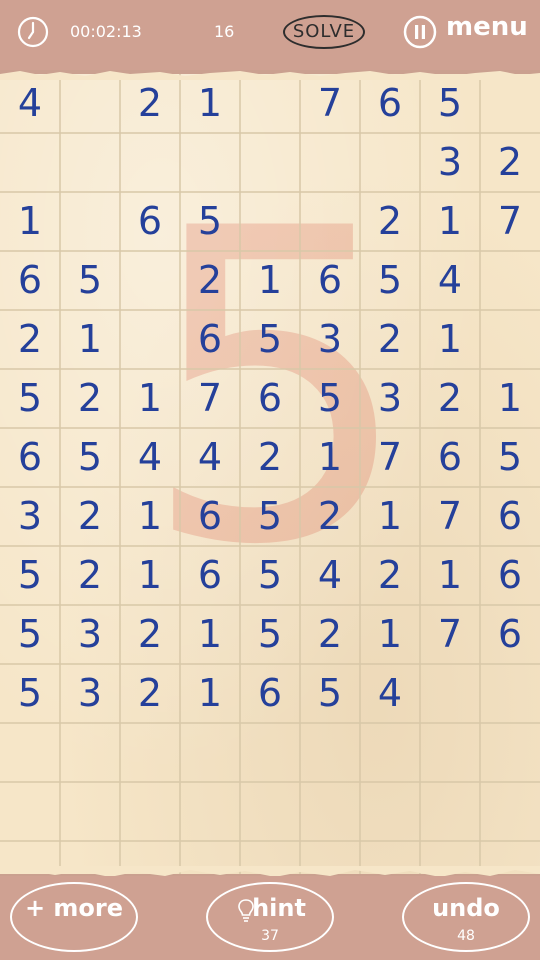  What do you see at coordinates (324, 32) in the screenshot?
I see `solve-button: SOLVE` at bounding box center [324, 32].